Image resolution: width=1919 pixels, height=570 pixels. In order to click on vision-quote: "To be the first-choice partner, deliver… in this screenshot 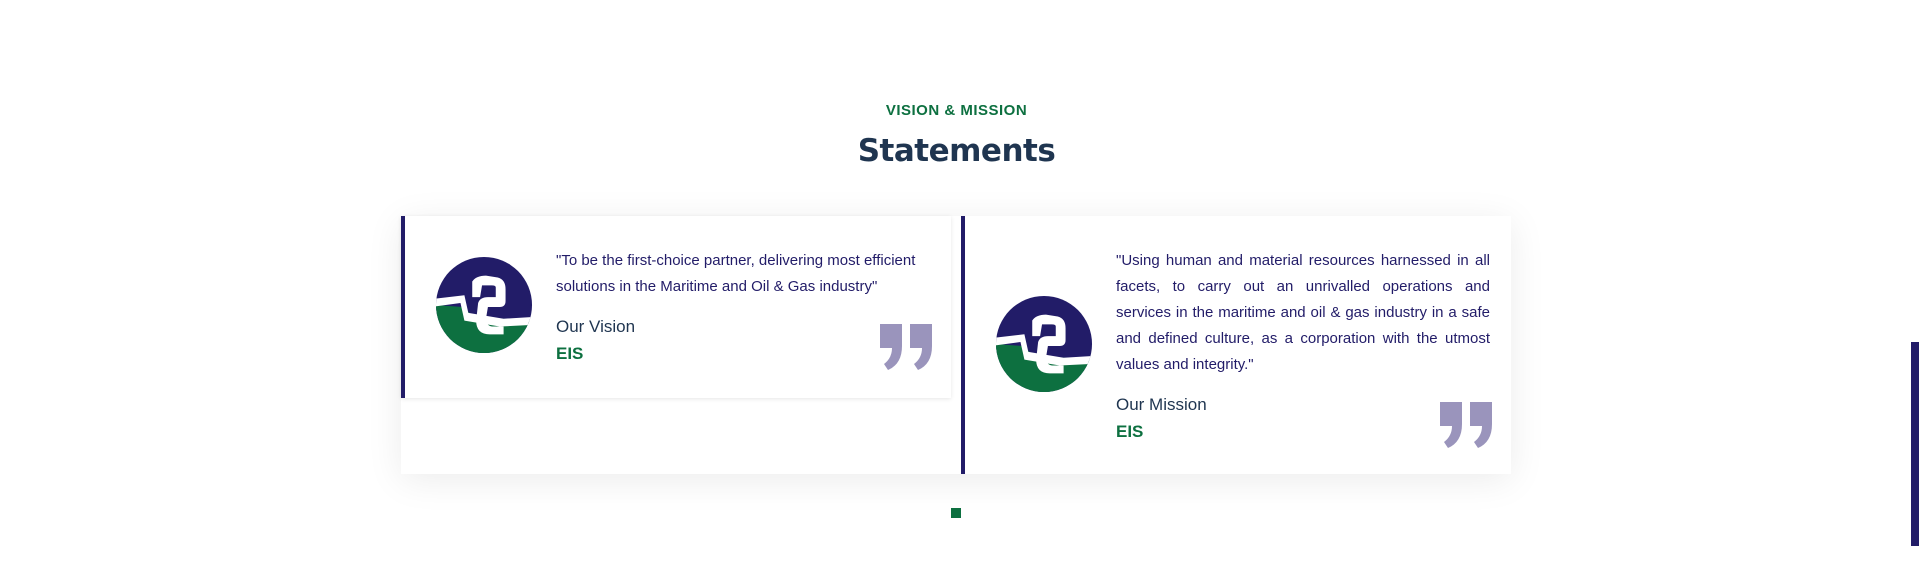, I will do `click(736, 273)`.